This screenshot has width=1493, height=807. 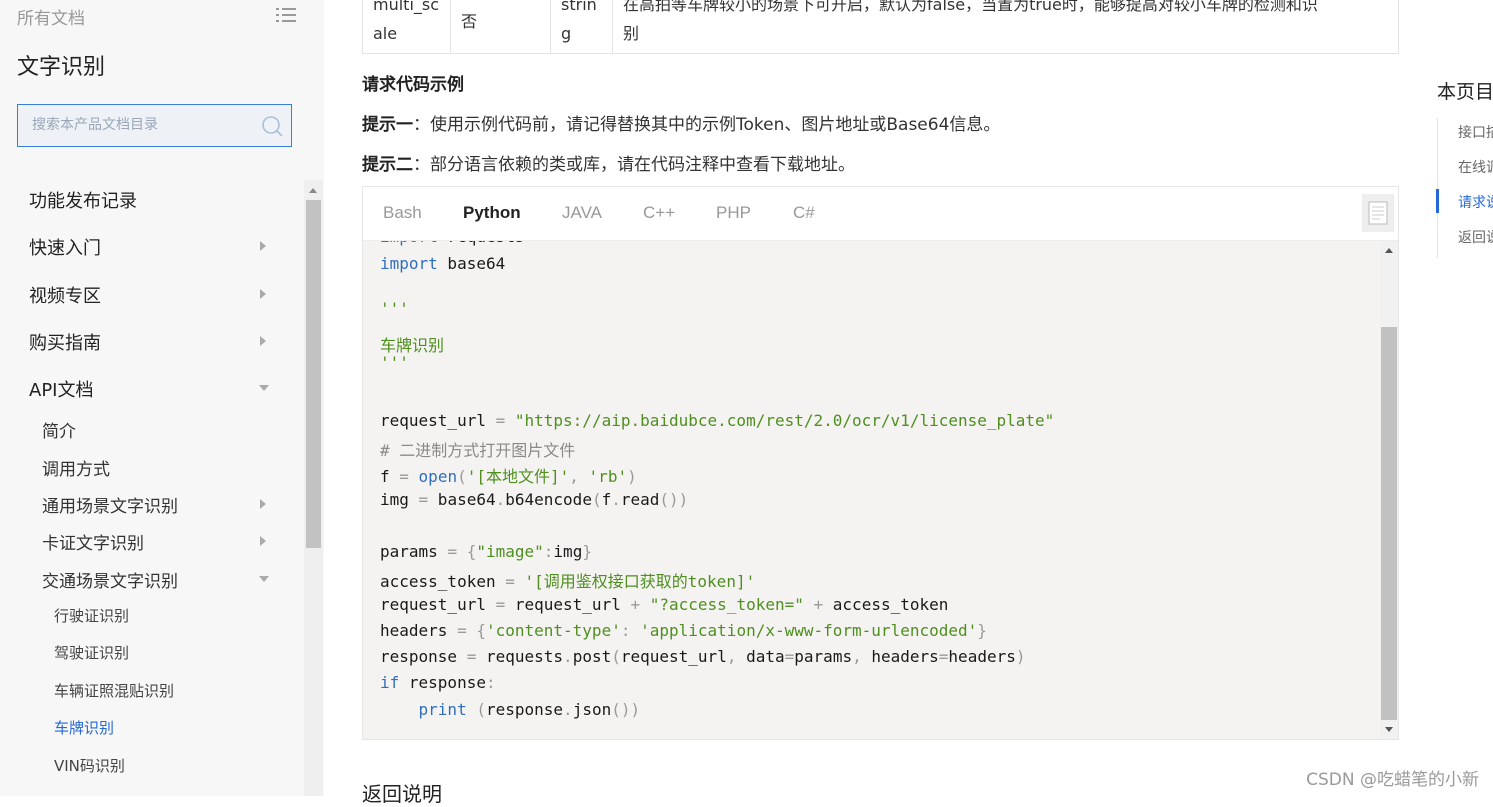 What do you see at coordinates (1389, 729) in the screenshot?
I see `scroll-down-icon` at bounding box center [1389, 729].